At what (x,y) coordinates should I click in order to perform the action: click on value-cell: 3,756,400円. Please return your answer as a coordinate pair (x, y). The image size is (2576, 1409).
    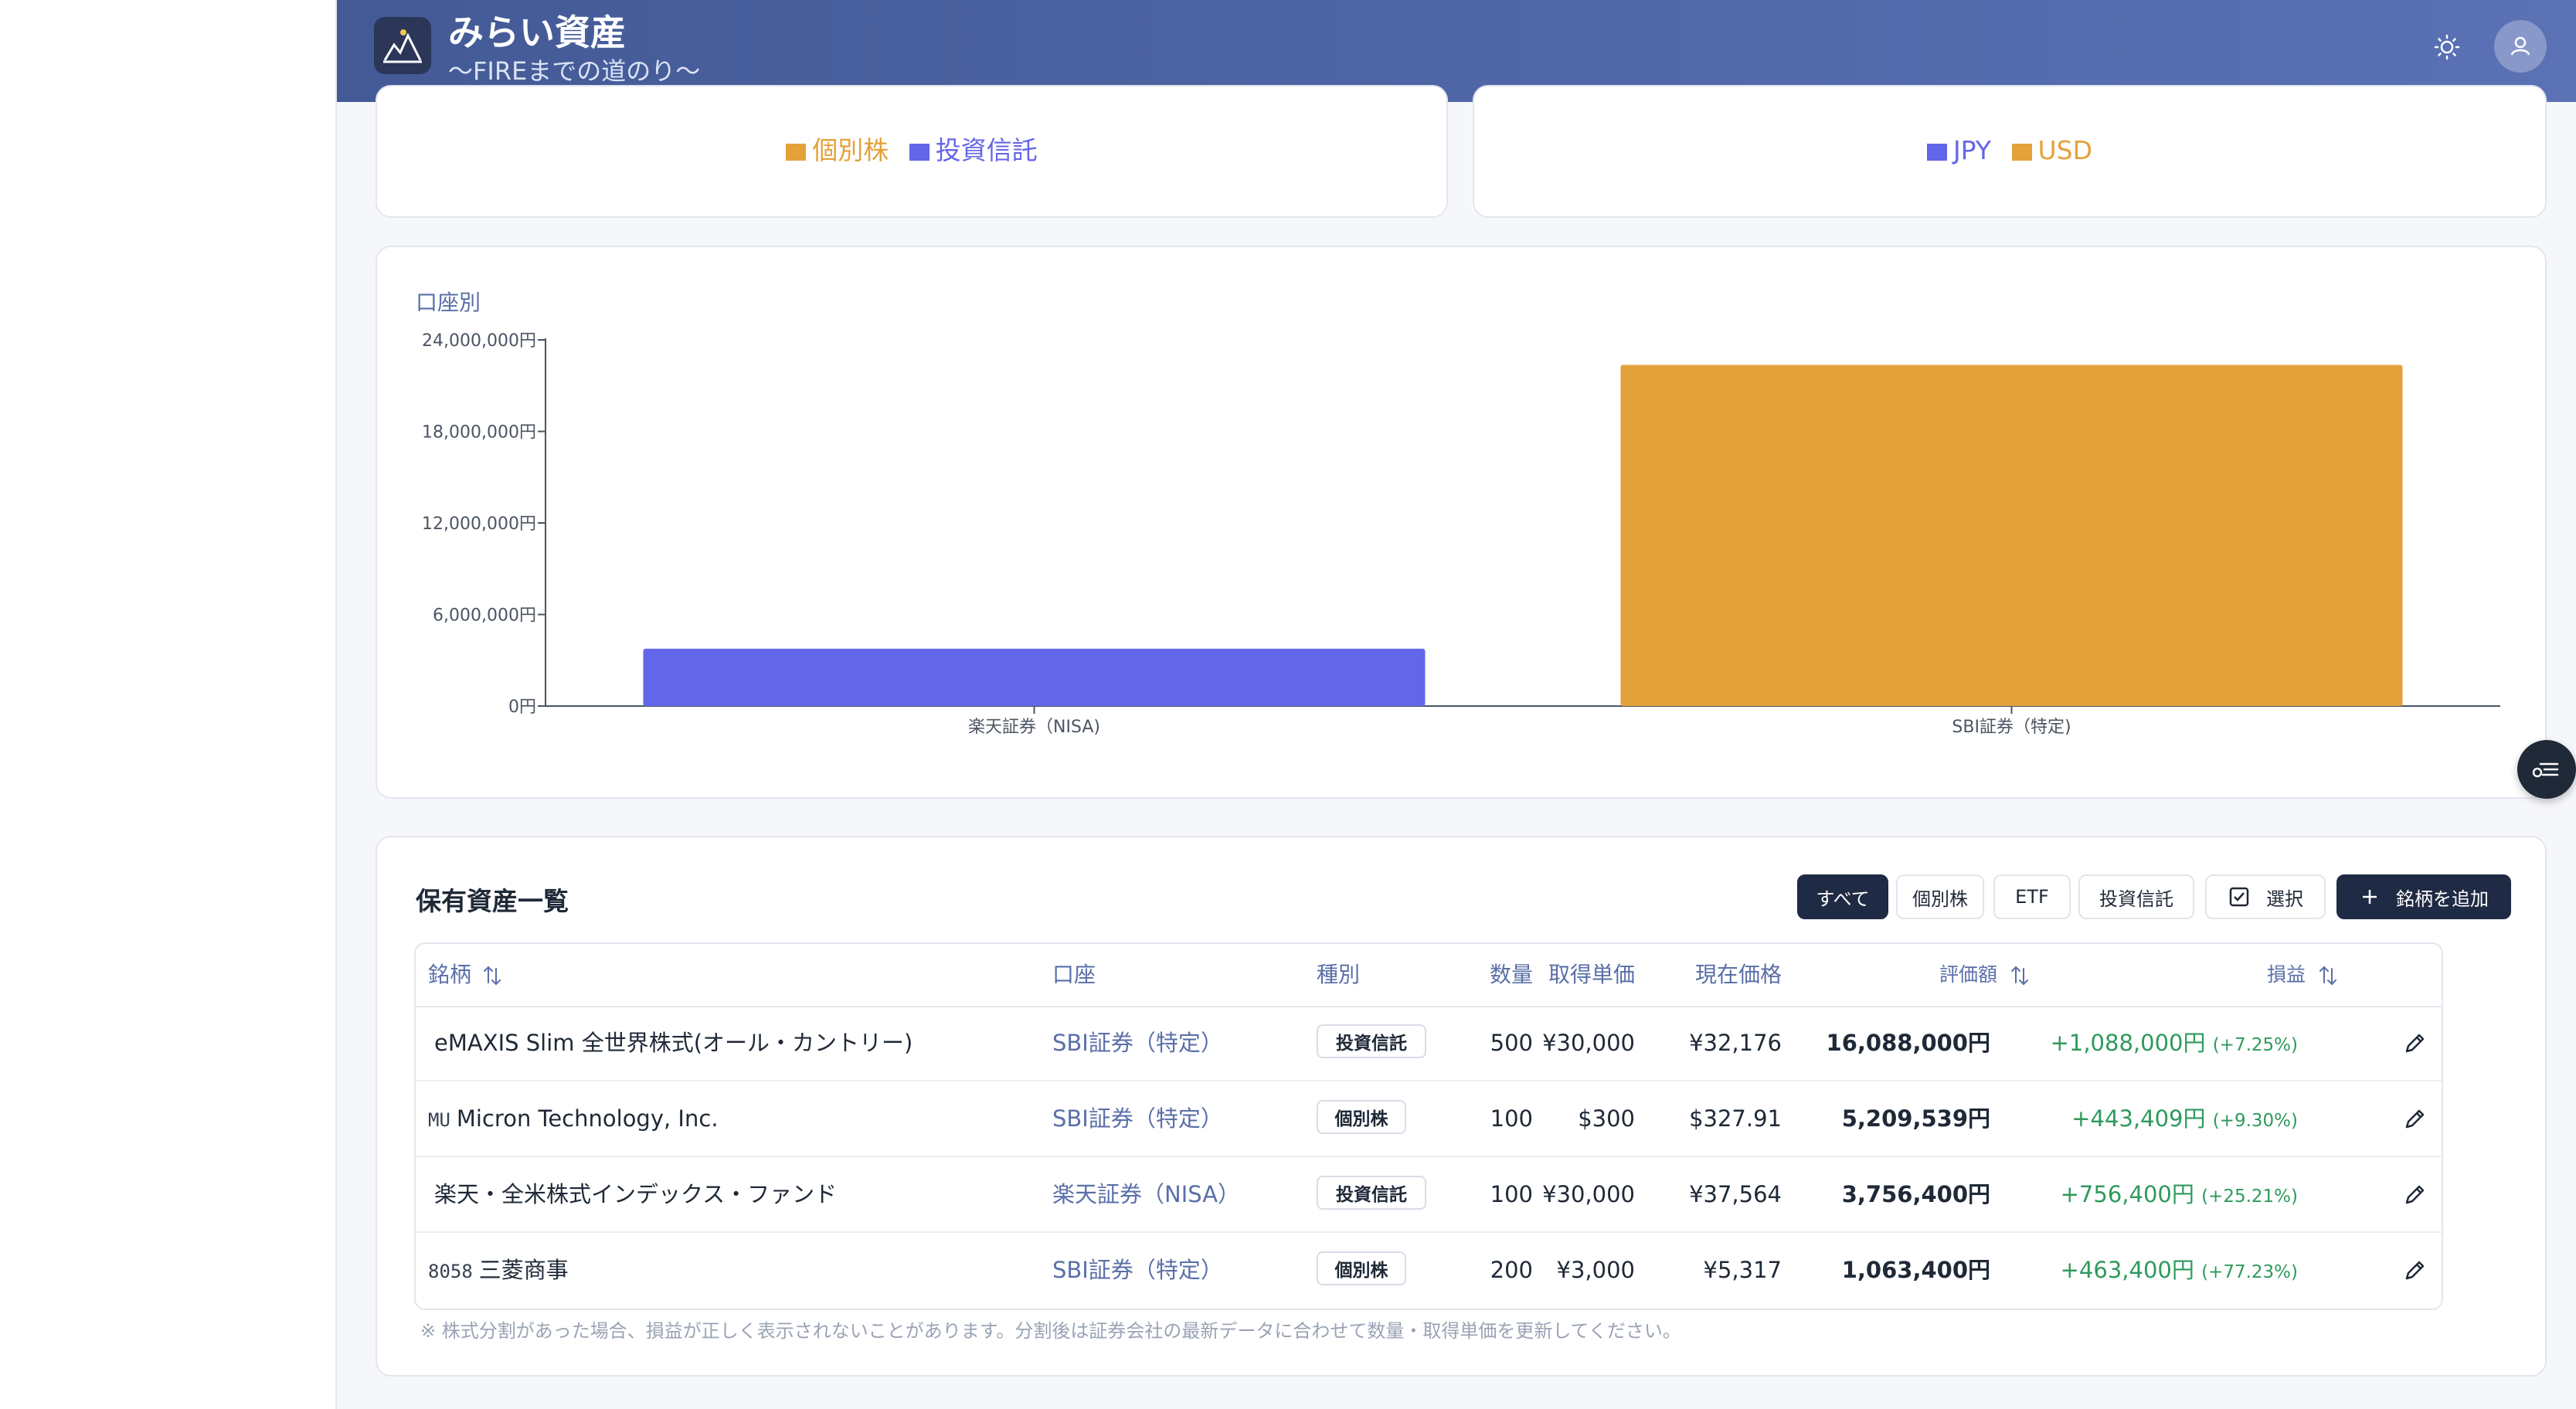
    Looking at the image, I should click on (1915, 1194).